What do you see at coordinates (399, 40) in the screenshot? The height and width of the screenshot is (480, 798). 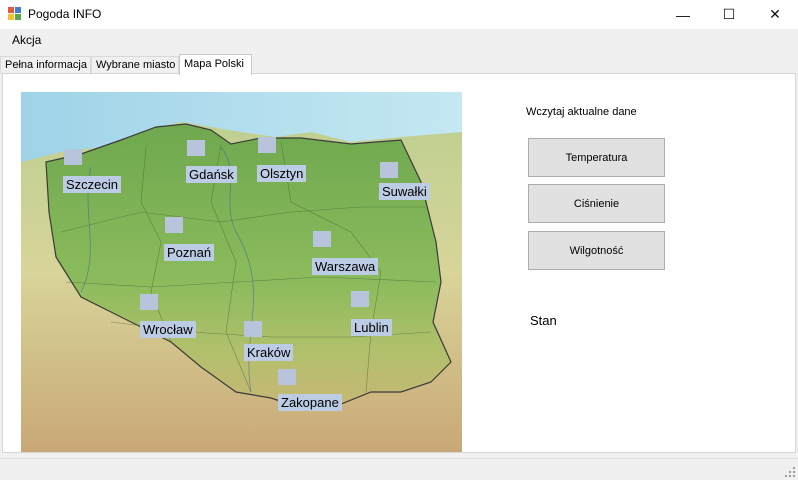 I see `menu-bar: Akcja` at bounding box center [399, 40].